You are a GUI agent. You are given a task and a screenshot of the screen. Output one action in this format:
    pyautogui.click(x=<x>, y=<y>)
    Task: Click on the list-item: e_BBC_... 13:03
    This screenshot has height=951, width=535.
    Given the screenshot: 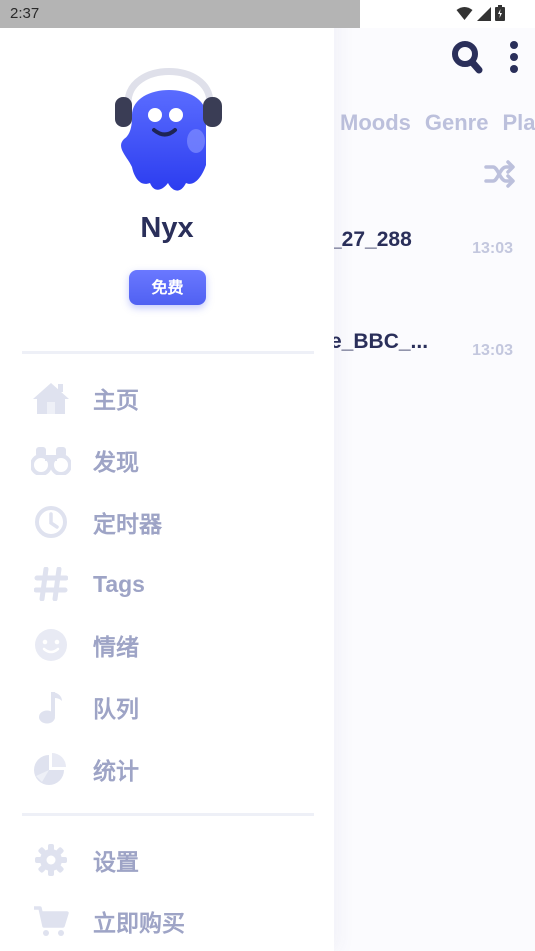 What is the action you would take?
    pyautogui.click(x=432, y=344)
    